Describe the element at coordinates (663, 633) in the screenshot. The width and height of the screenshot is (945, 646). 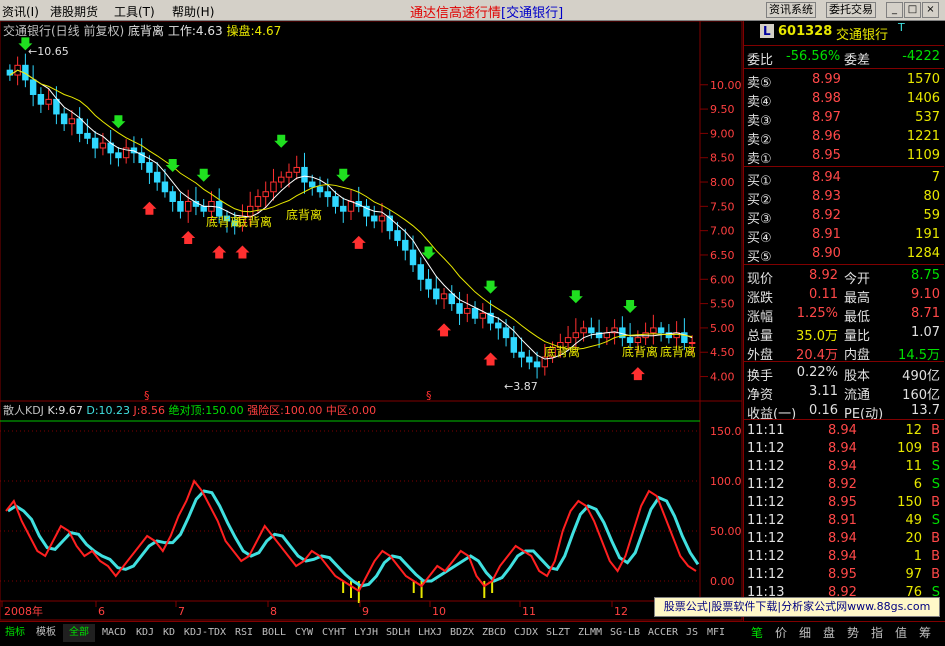
I see `indicator-tab: ACCER` at that location.